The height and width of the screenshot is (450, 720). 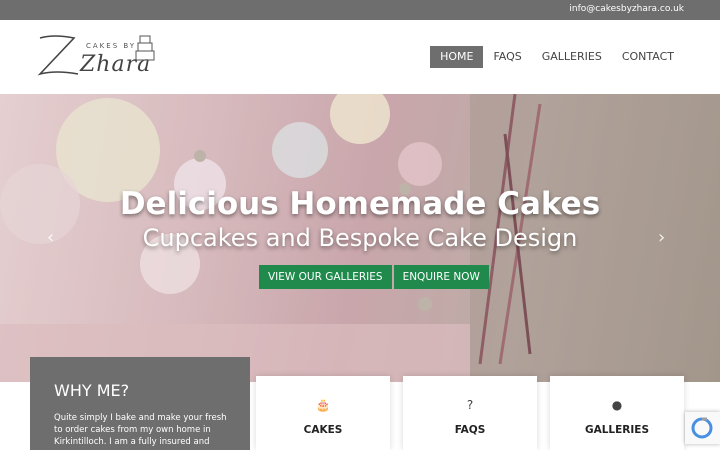 I want to click on cakes-card: 🎂 CAKES, so click(x=323, y=413).